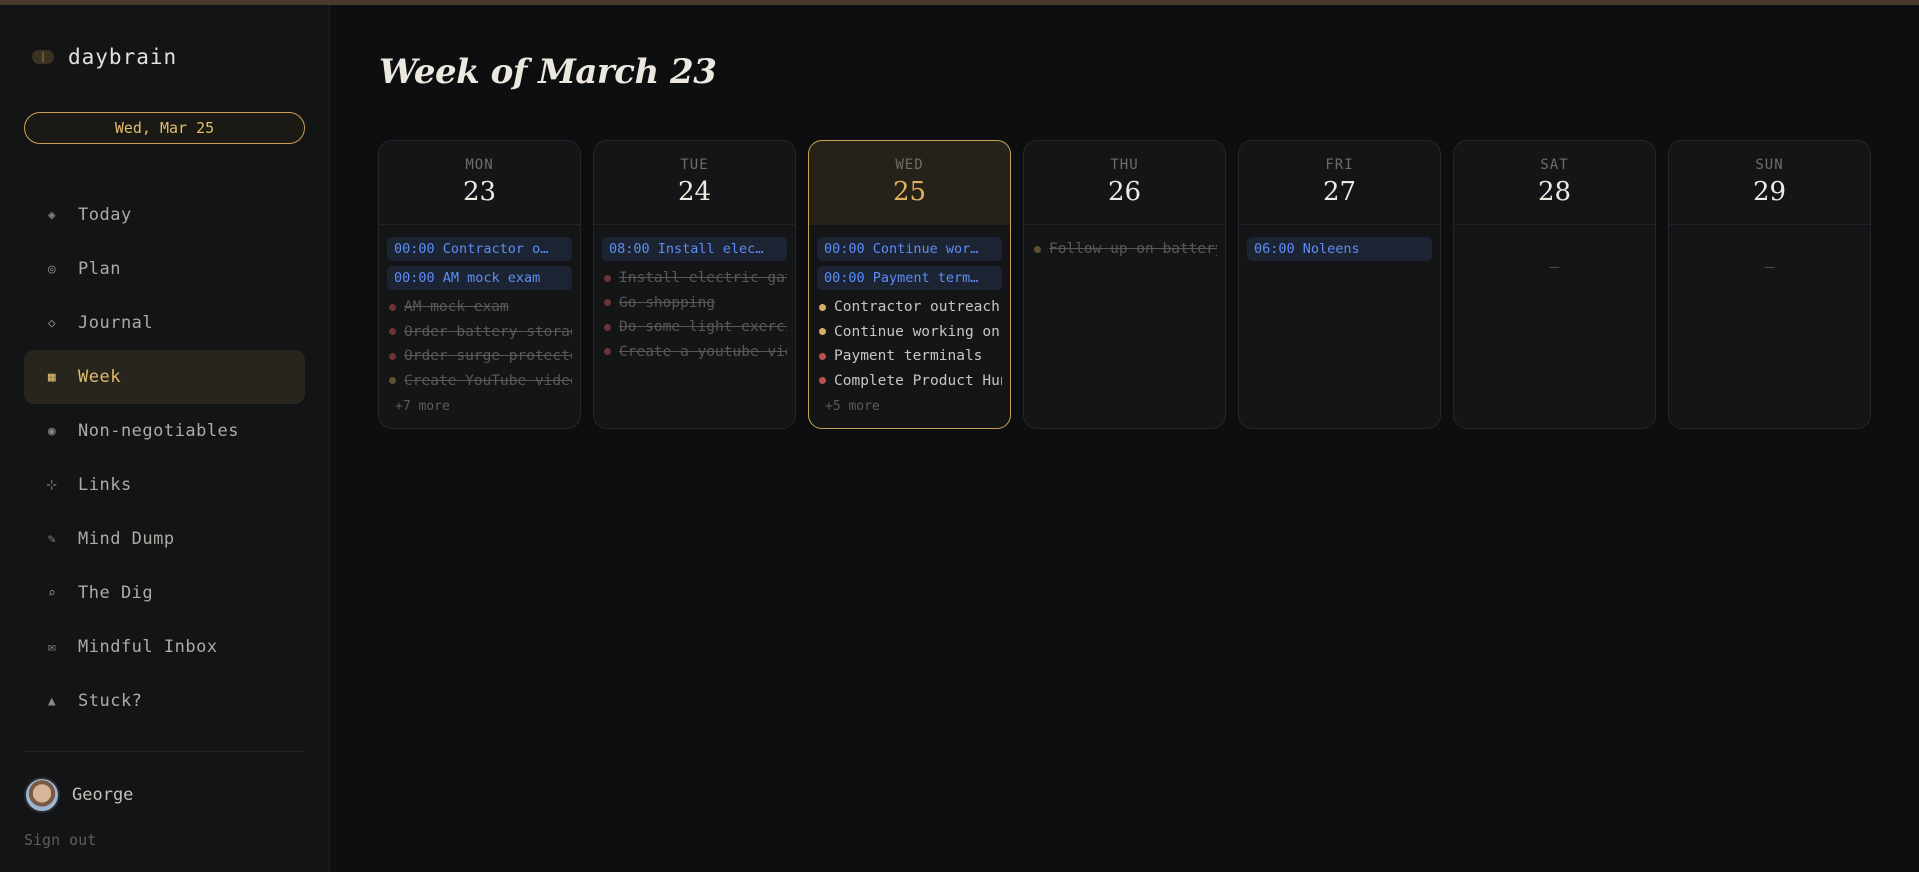 The image size is (1919, 872). What do you see at coordinates (703, 327) in the screenshot?
I see `task-text: Do some light exercise` at bounding box center [703, 327].